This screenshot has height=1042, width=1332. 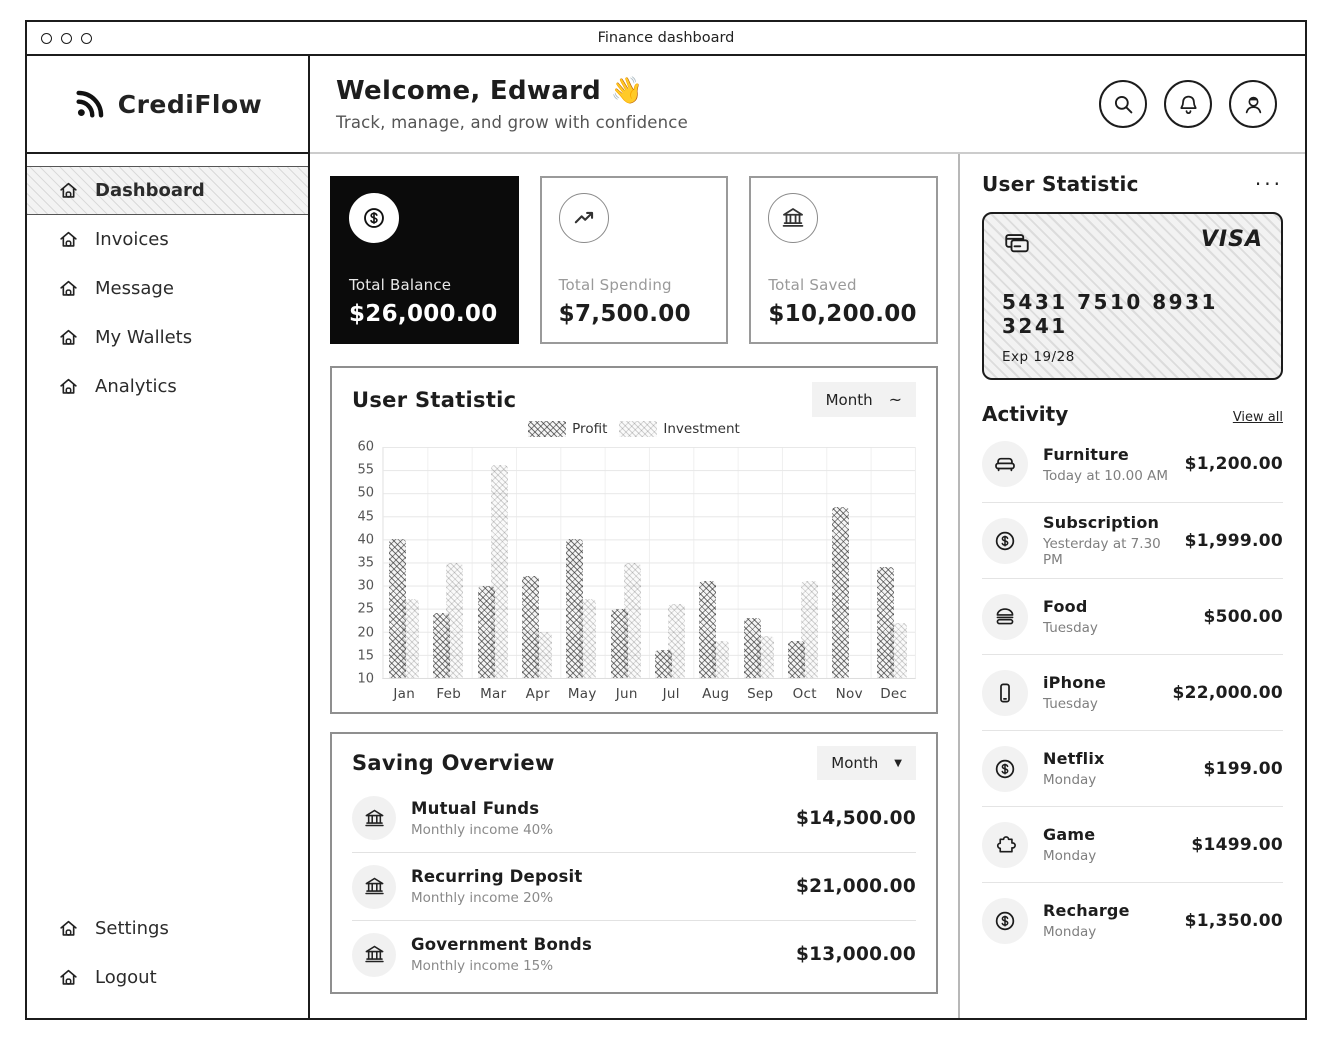 What do you see at coordinates (844, 260) in the screenshot?
I see `total-saved-card: Total Saved $10,200.00` at bounding box center [844, 260].